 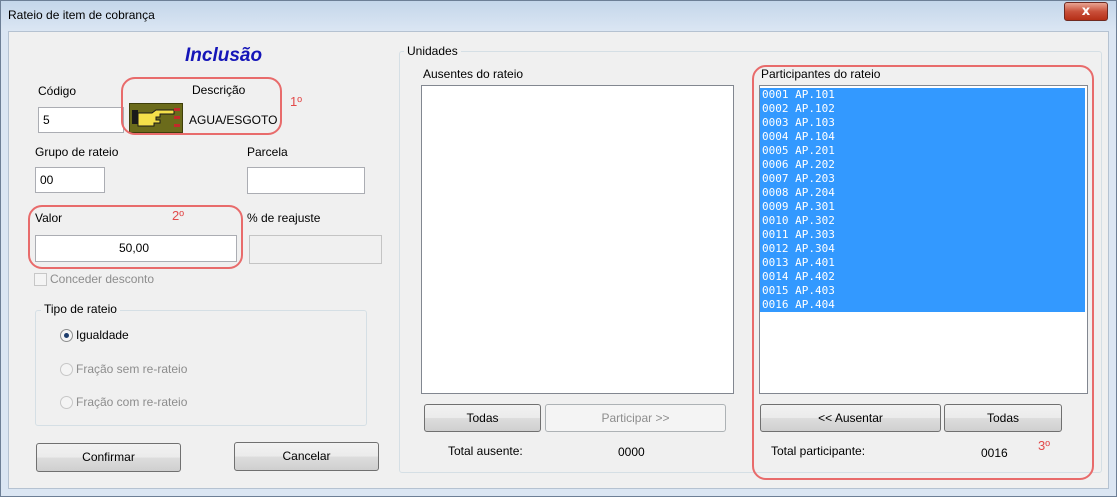 What do you see at coordinates (818, 451) in the screenshot?
I see `total-participante-label: Total participante:` at bounding box center [818, 451].